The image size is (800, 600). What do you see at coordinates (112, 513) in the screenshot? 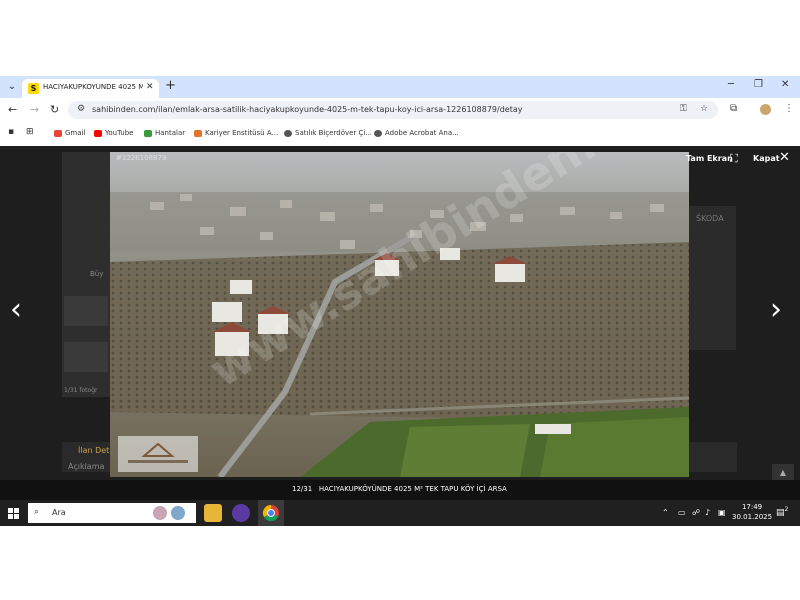
I see `taskbar-search-box: ⌕ Ara` at bounding box center [112, 513].